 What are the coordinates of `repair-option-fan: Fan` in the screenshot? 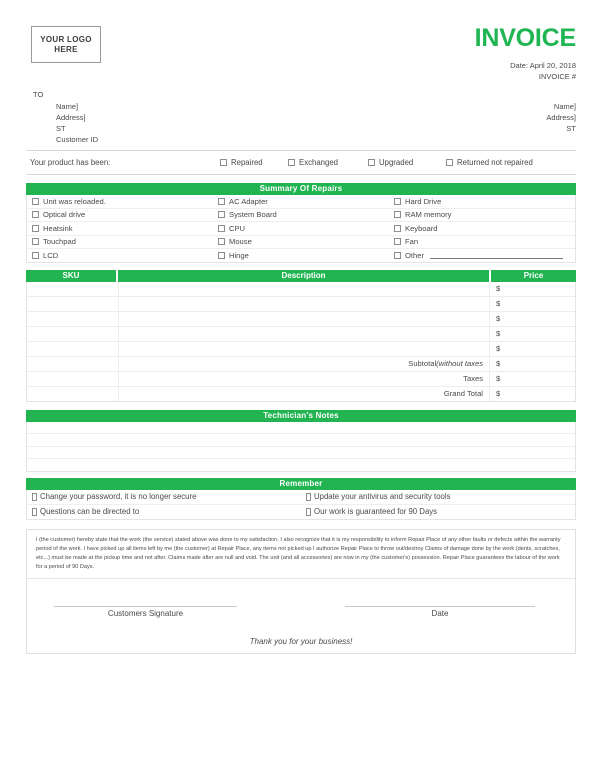 It's located at (482, 241).